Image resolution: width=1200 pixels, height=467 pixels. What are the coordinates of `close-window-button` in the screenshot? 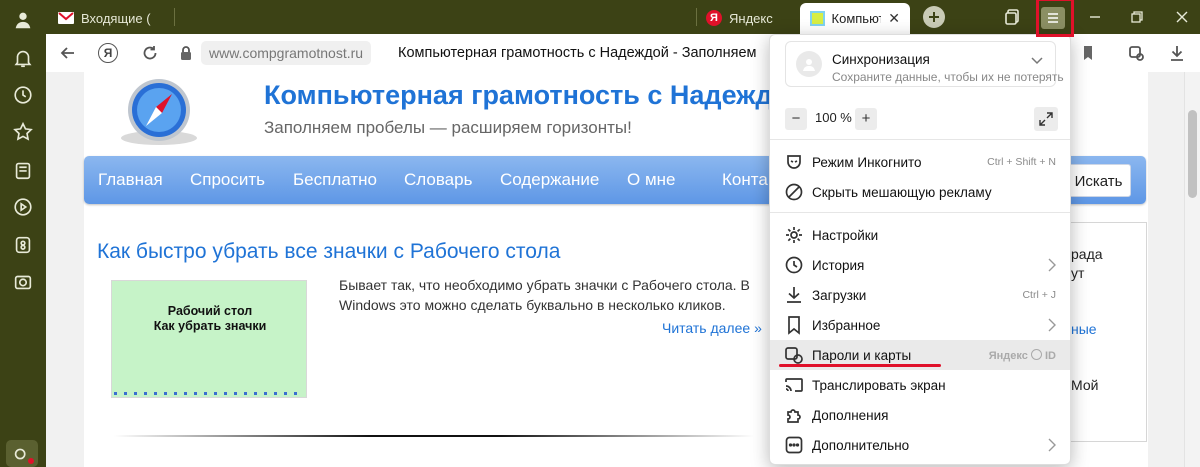 It's located at (1182, 17).